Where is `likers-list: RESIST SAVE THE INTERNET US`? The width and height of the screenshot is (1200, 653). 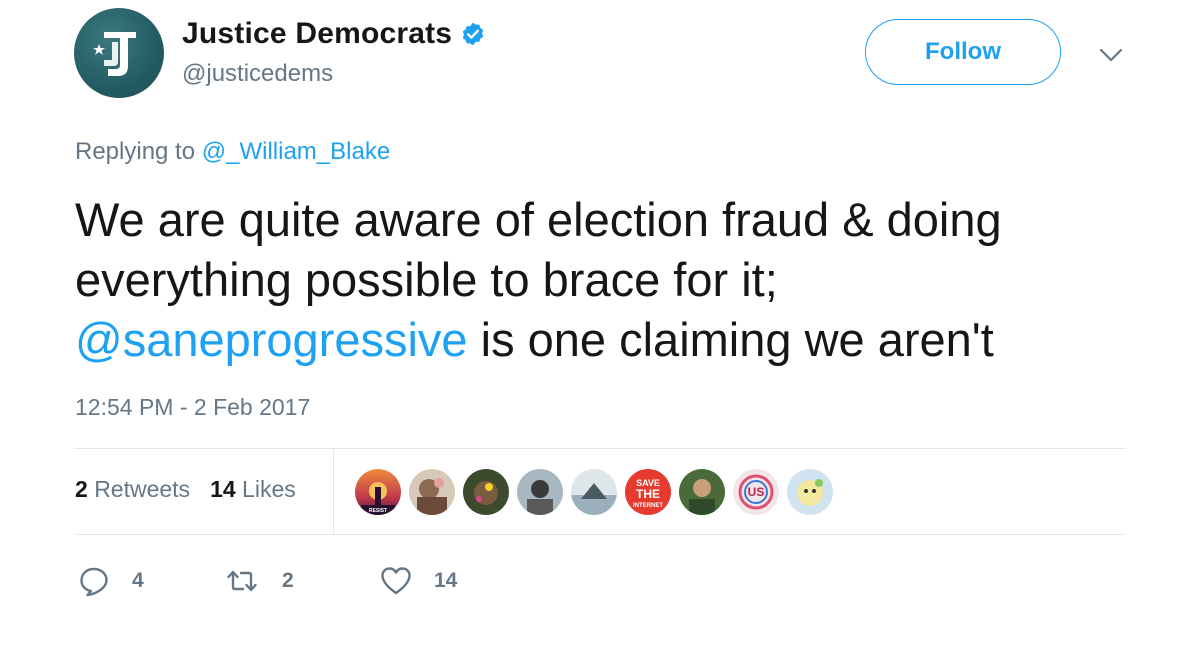
likers-list: RESIST SAVE THE INTERNET US is located at coordinates (598, 492).